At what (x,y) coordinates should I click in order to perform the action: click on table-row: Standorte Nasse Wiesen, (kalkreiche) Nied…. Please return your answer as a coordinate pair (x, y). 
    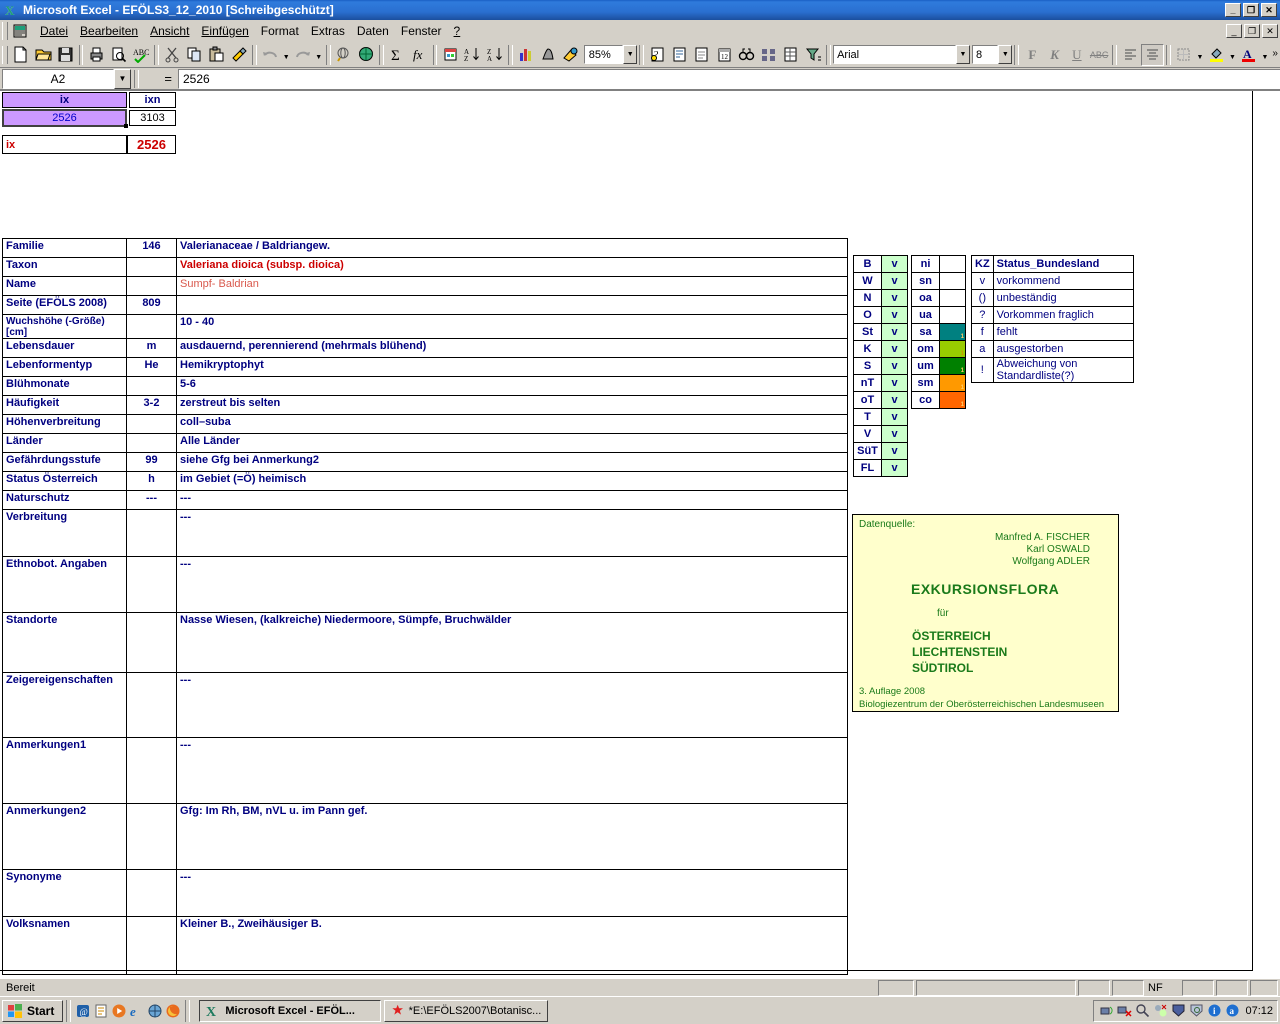
    Looking at the image, I should click on (425, 642).